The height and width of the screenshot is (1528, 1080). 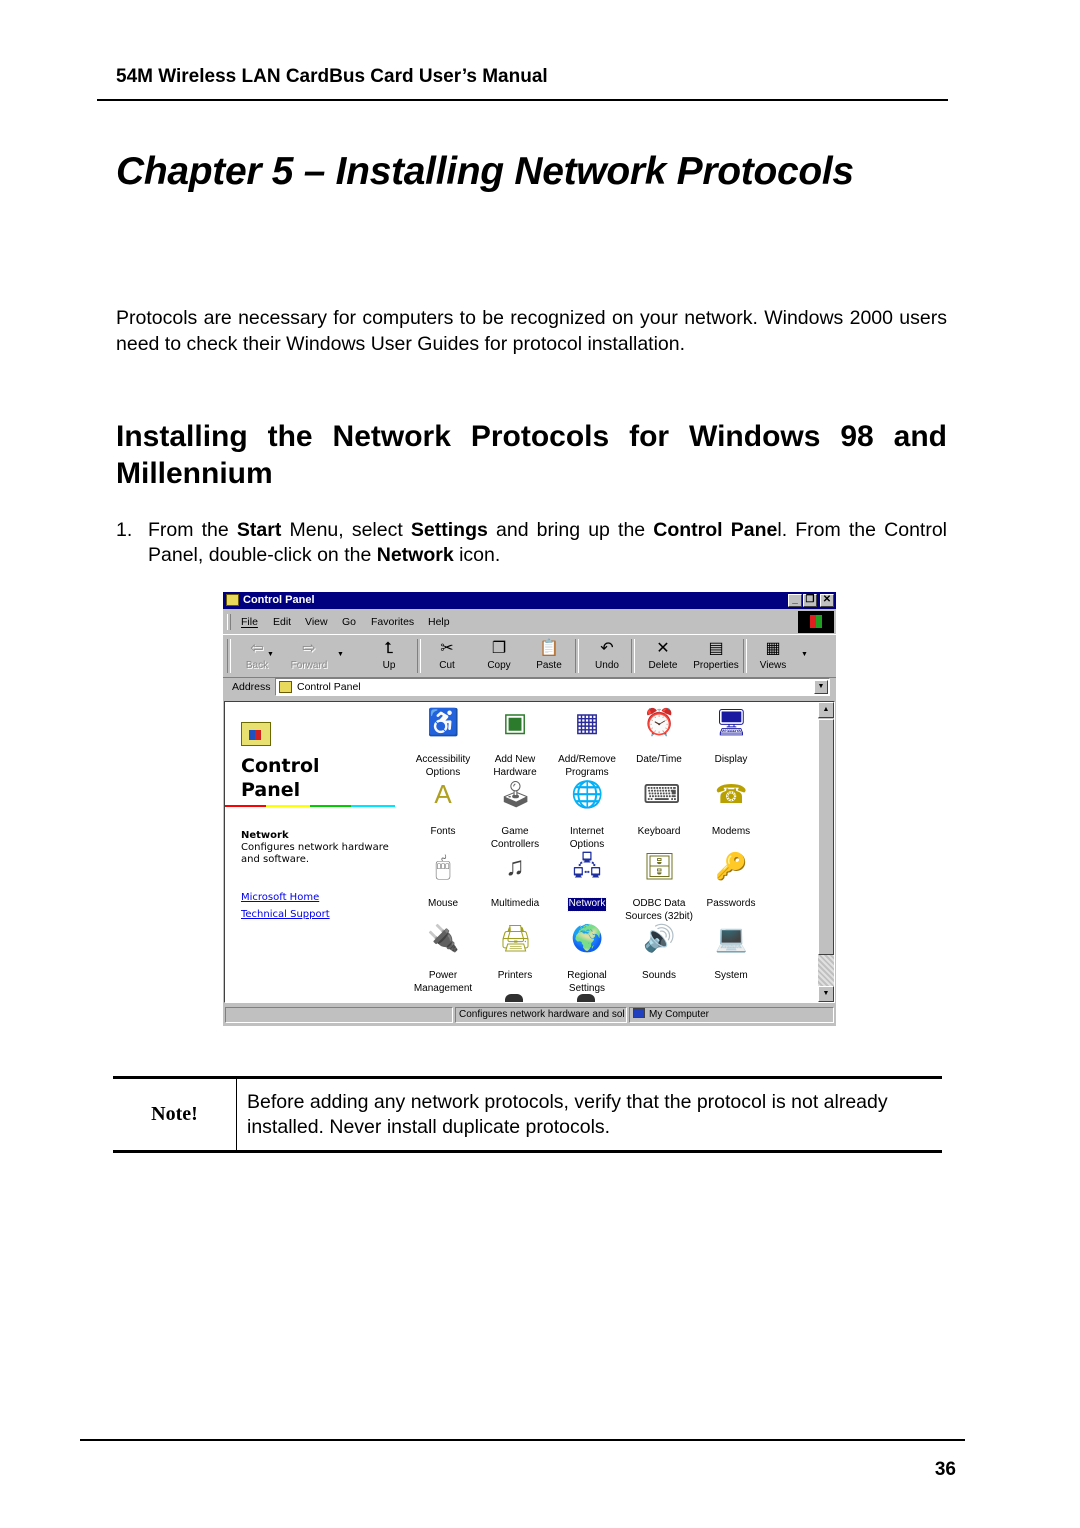 What do you see at coordinates (731, 903) in the screenshot?
I see `item-label: Passwords` at bounding box center [731, 903].